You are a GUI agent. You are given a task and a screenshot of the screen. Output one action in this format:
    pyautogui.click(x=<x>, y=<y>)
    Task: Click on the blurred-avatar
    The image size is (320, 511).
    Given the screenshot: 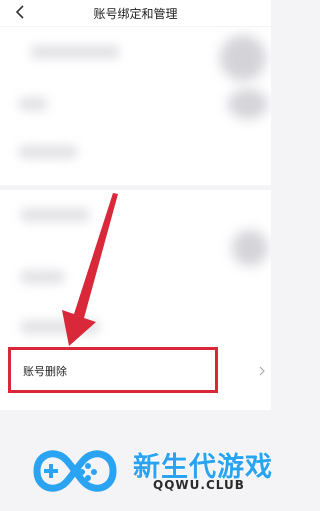 What is the action you would take?
    pyautogui.click(x=243, y=58)
    